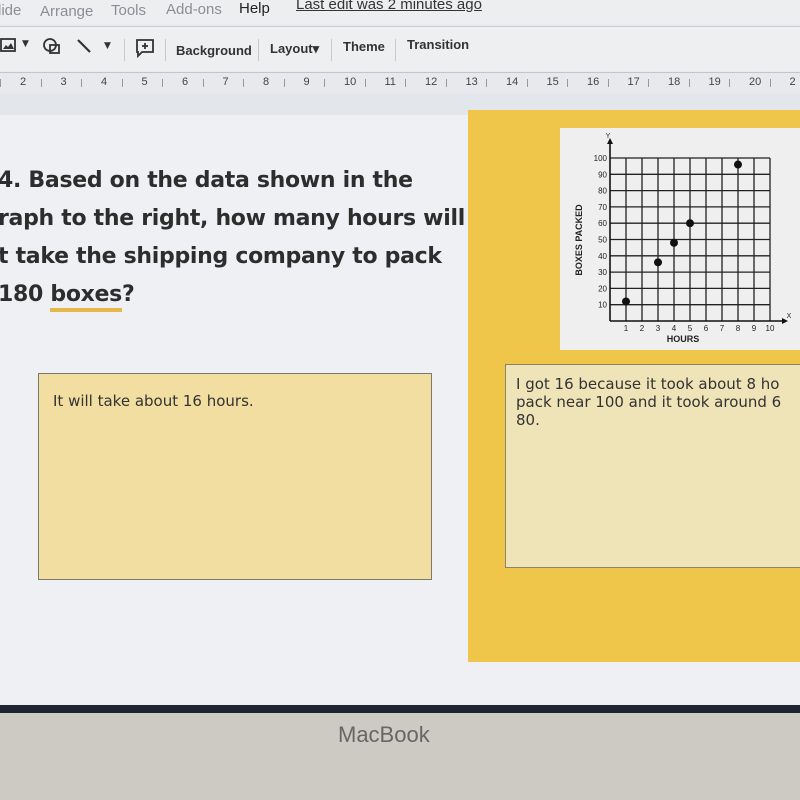 This screenshot has height=800, width=800. What do you see at coordinates (316, 48) in the screenshot?
I see `chevron-down-icon: ▾` at bounding box center [316, 48].